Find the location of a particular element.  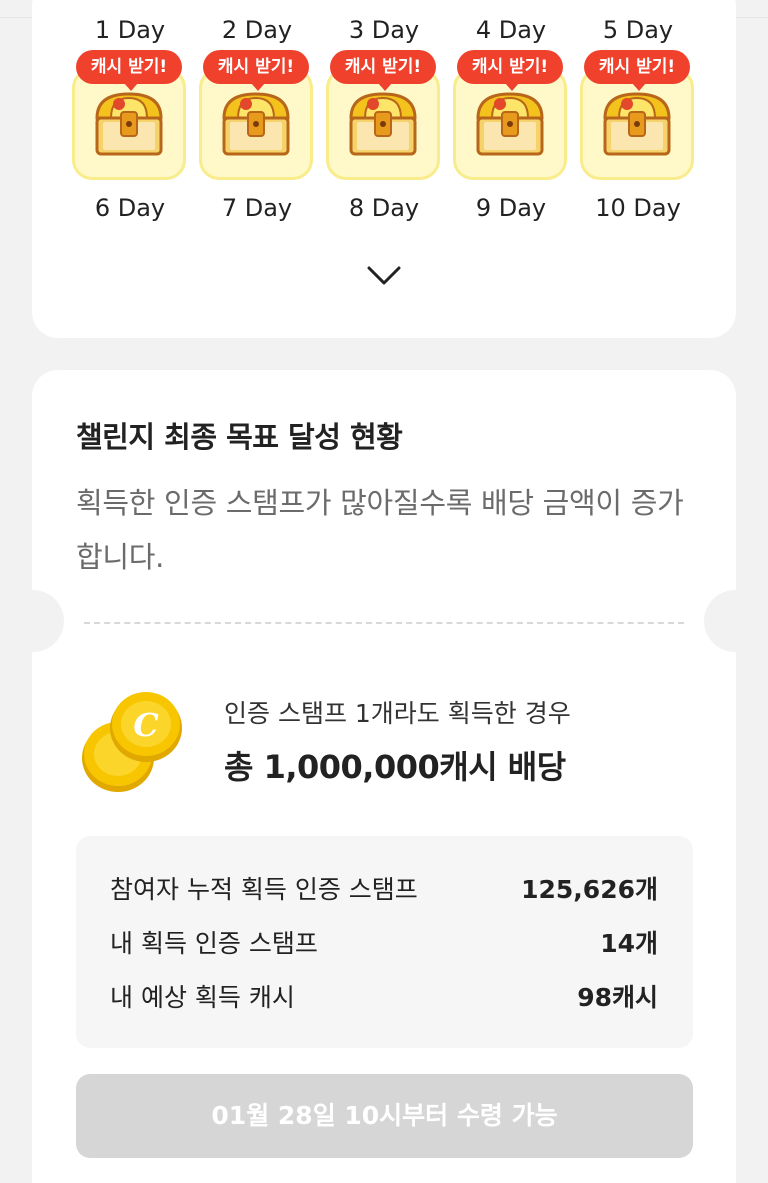

chest-reward-day7: 캐시 받기! is located at coordinates (256, 115).